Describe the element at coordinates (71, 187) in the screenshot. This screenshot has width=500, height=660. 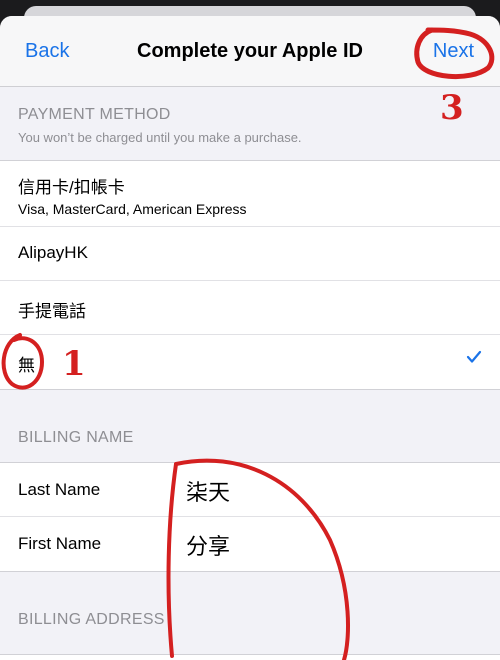
I see `payment-option-label: 信用卡/扣帳卡` at that location.